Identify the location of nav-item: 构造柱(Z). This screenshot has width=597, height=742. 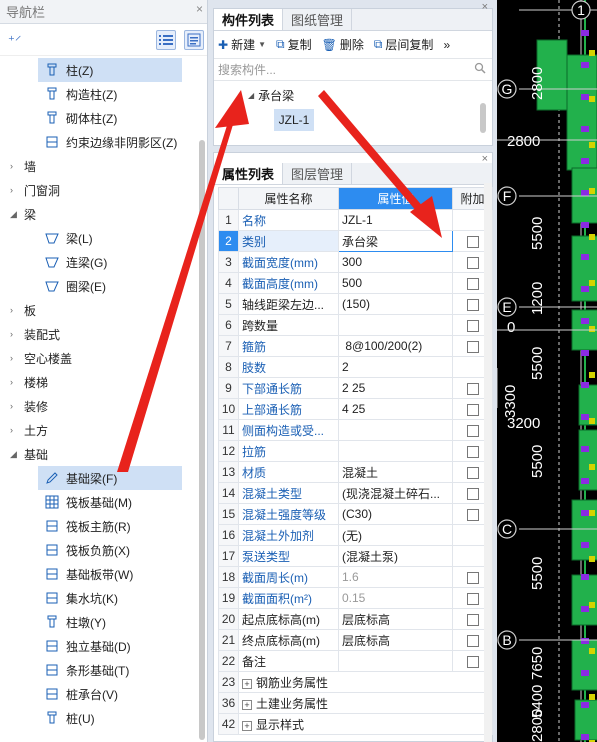
(98, 94).